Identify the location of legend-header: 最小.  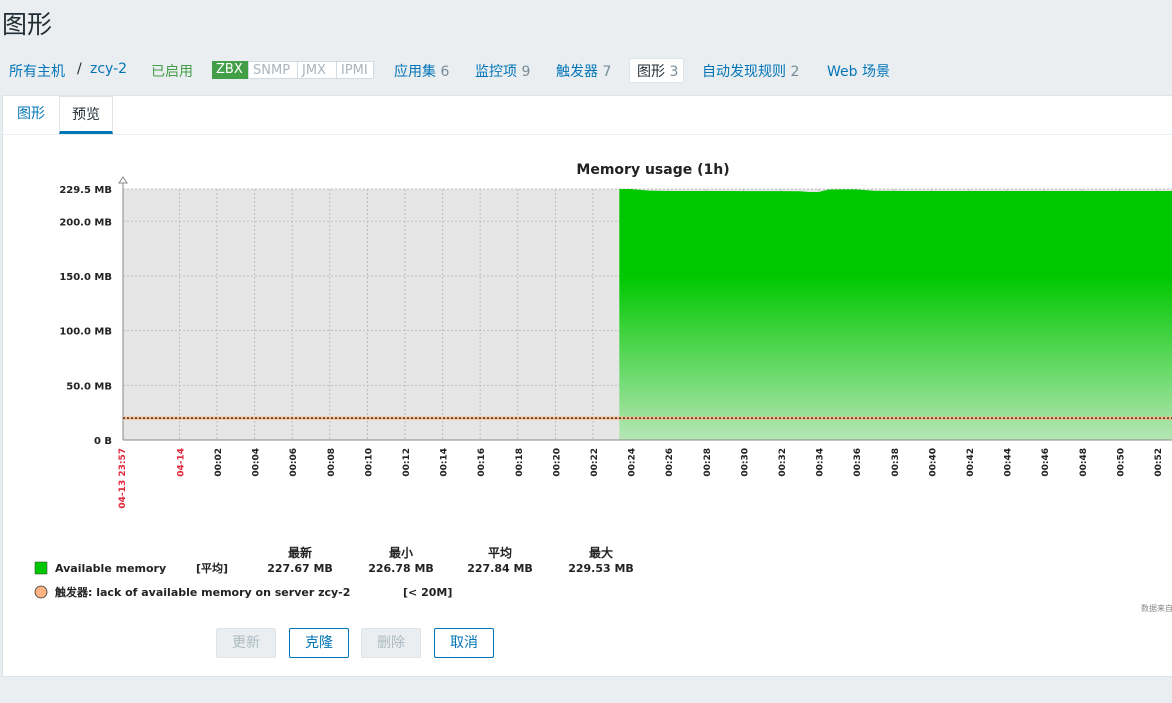
(401, 552).